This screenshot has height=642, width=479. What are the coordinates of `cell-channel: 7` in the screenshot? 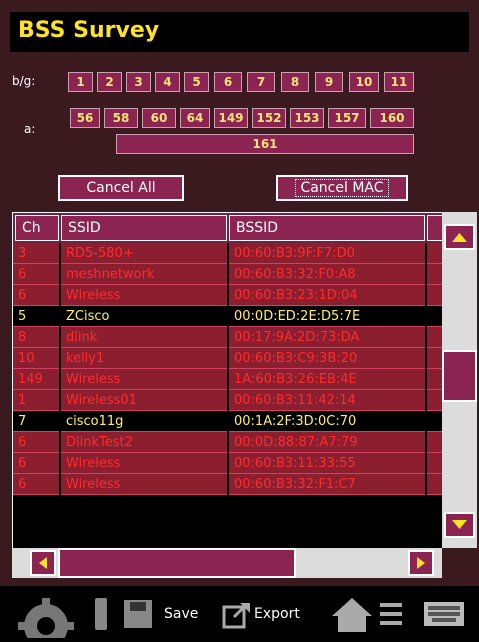 It's located at (36, 421).